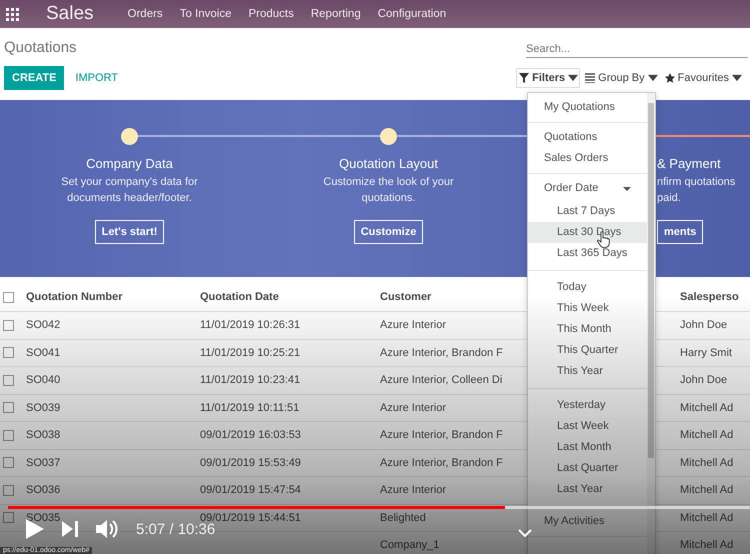  What do you see at coordinates (12, 14) in the screenshot?
I see `apps-grid-icon` at bounding box center [12, 14].